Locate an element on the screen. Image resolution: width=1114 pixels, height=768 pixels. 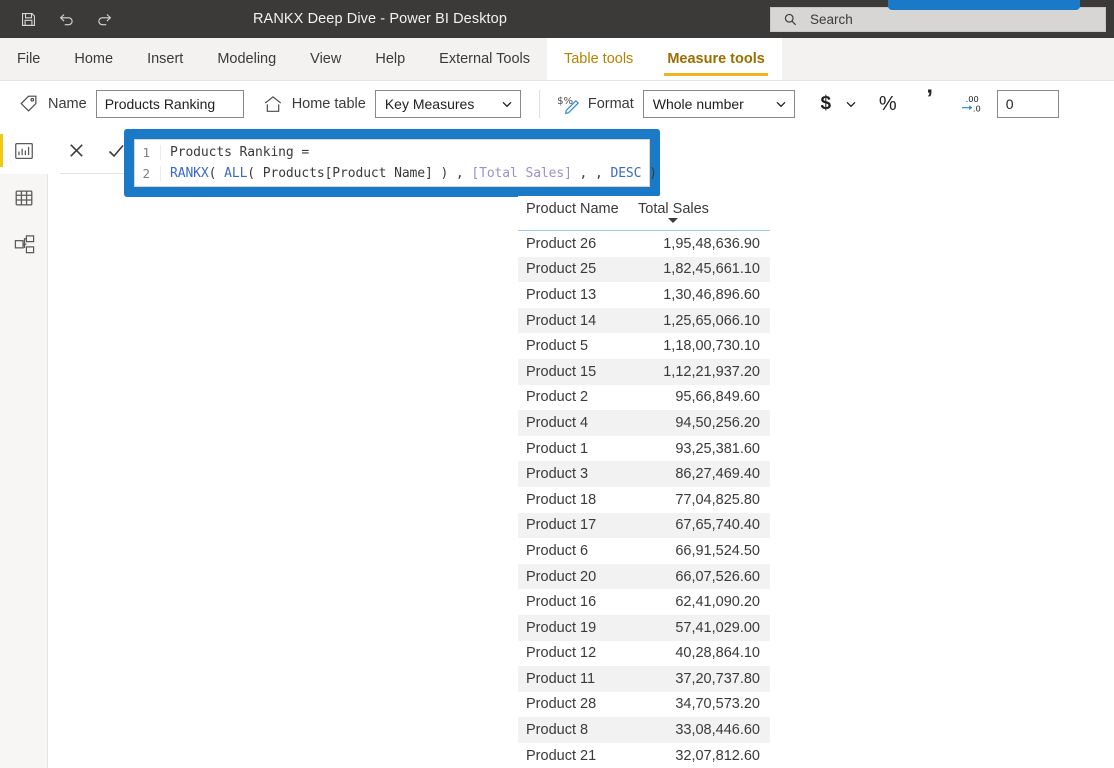
table-row: Product 21 32,07,812.60 is located at coordinates (644, 755).